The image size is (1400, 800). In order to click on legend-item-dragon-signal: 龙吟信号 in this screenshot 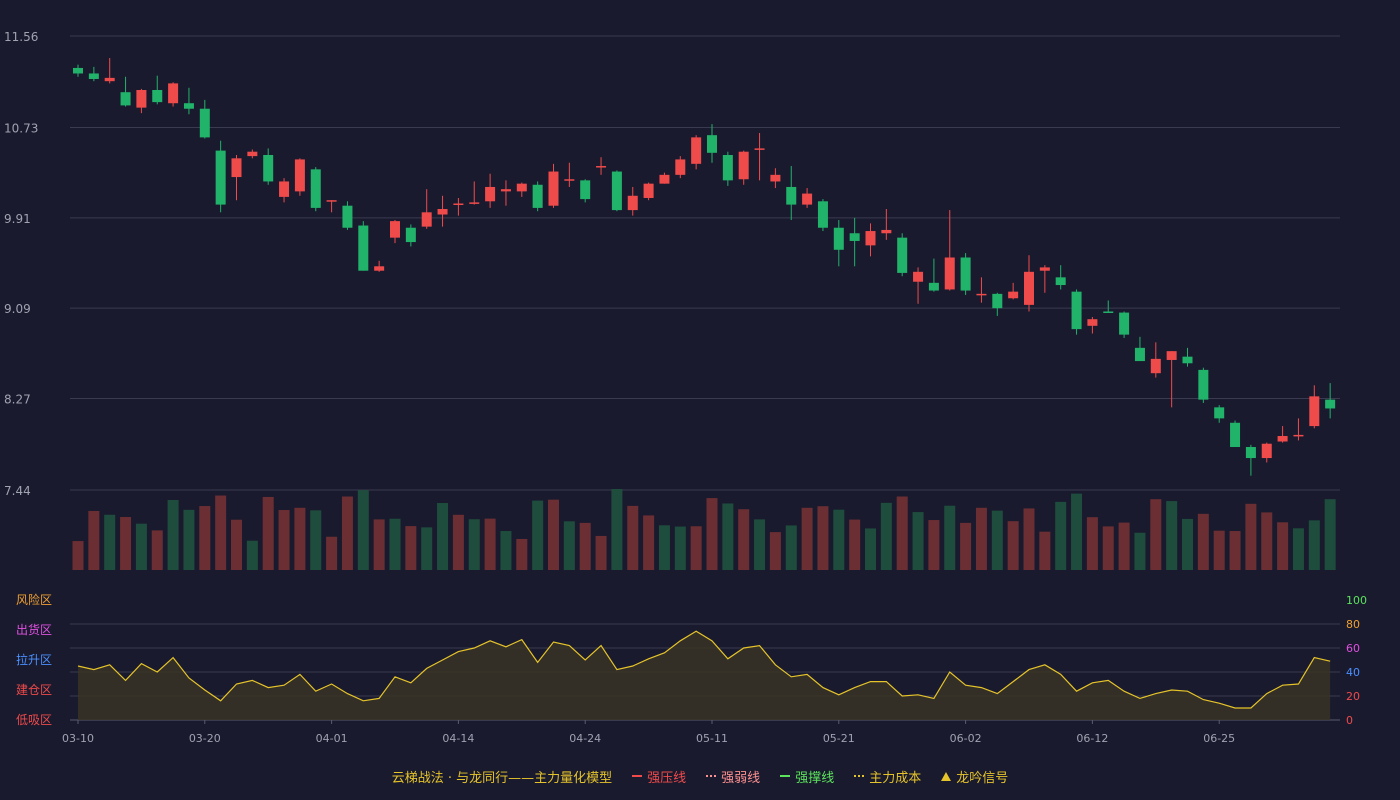, I will do `click(974, 776)`.